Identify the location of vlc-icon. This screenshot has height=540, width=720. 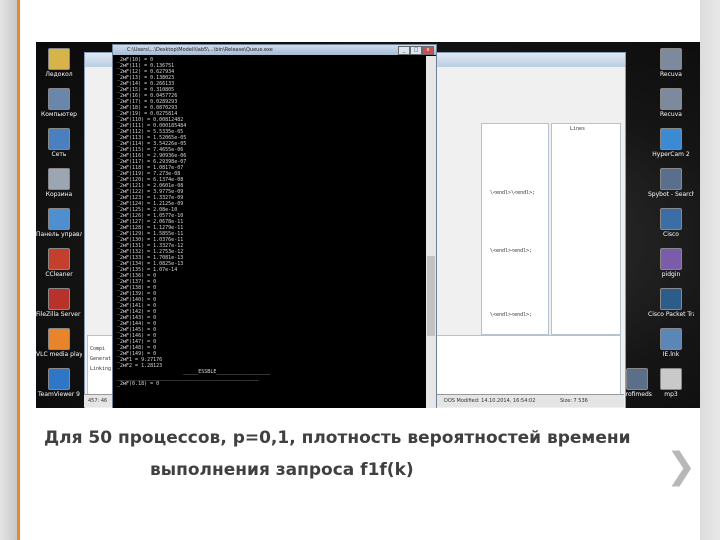
(59, 339).